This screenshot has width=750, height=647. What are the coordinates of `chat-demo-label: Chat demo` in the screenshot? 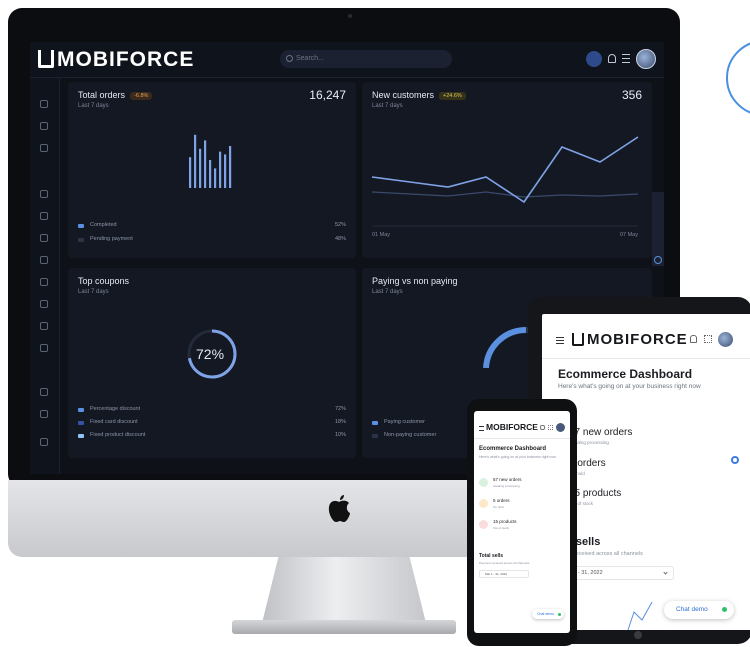 It's located at (546, 614).